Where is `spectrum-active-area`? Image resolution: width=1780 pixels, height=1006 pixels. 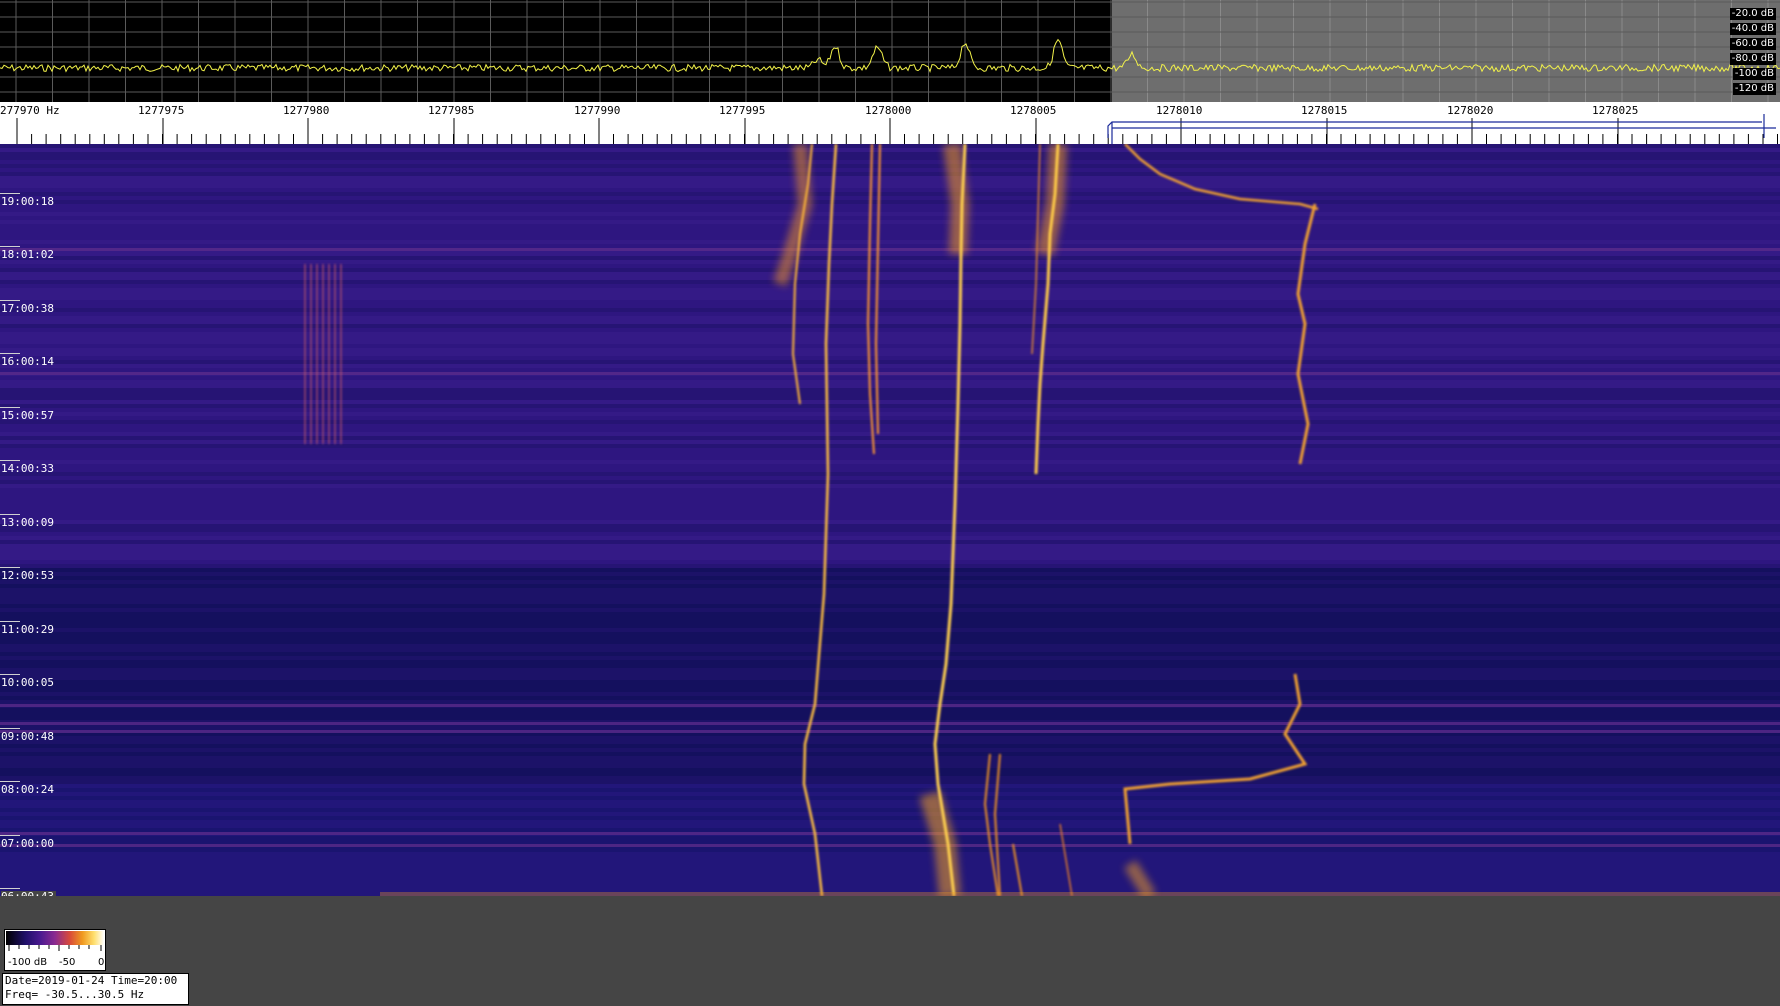
spectrum-active-area is located at coordinates (556, 51).